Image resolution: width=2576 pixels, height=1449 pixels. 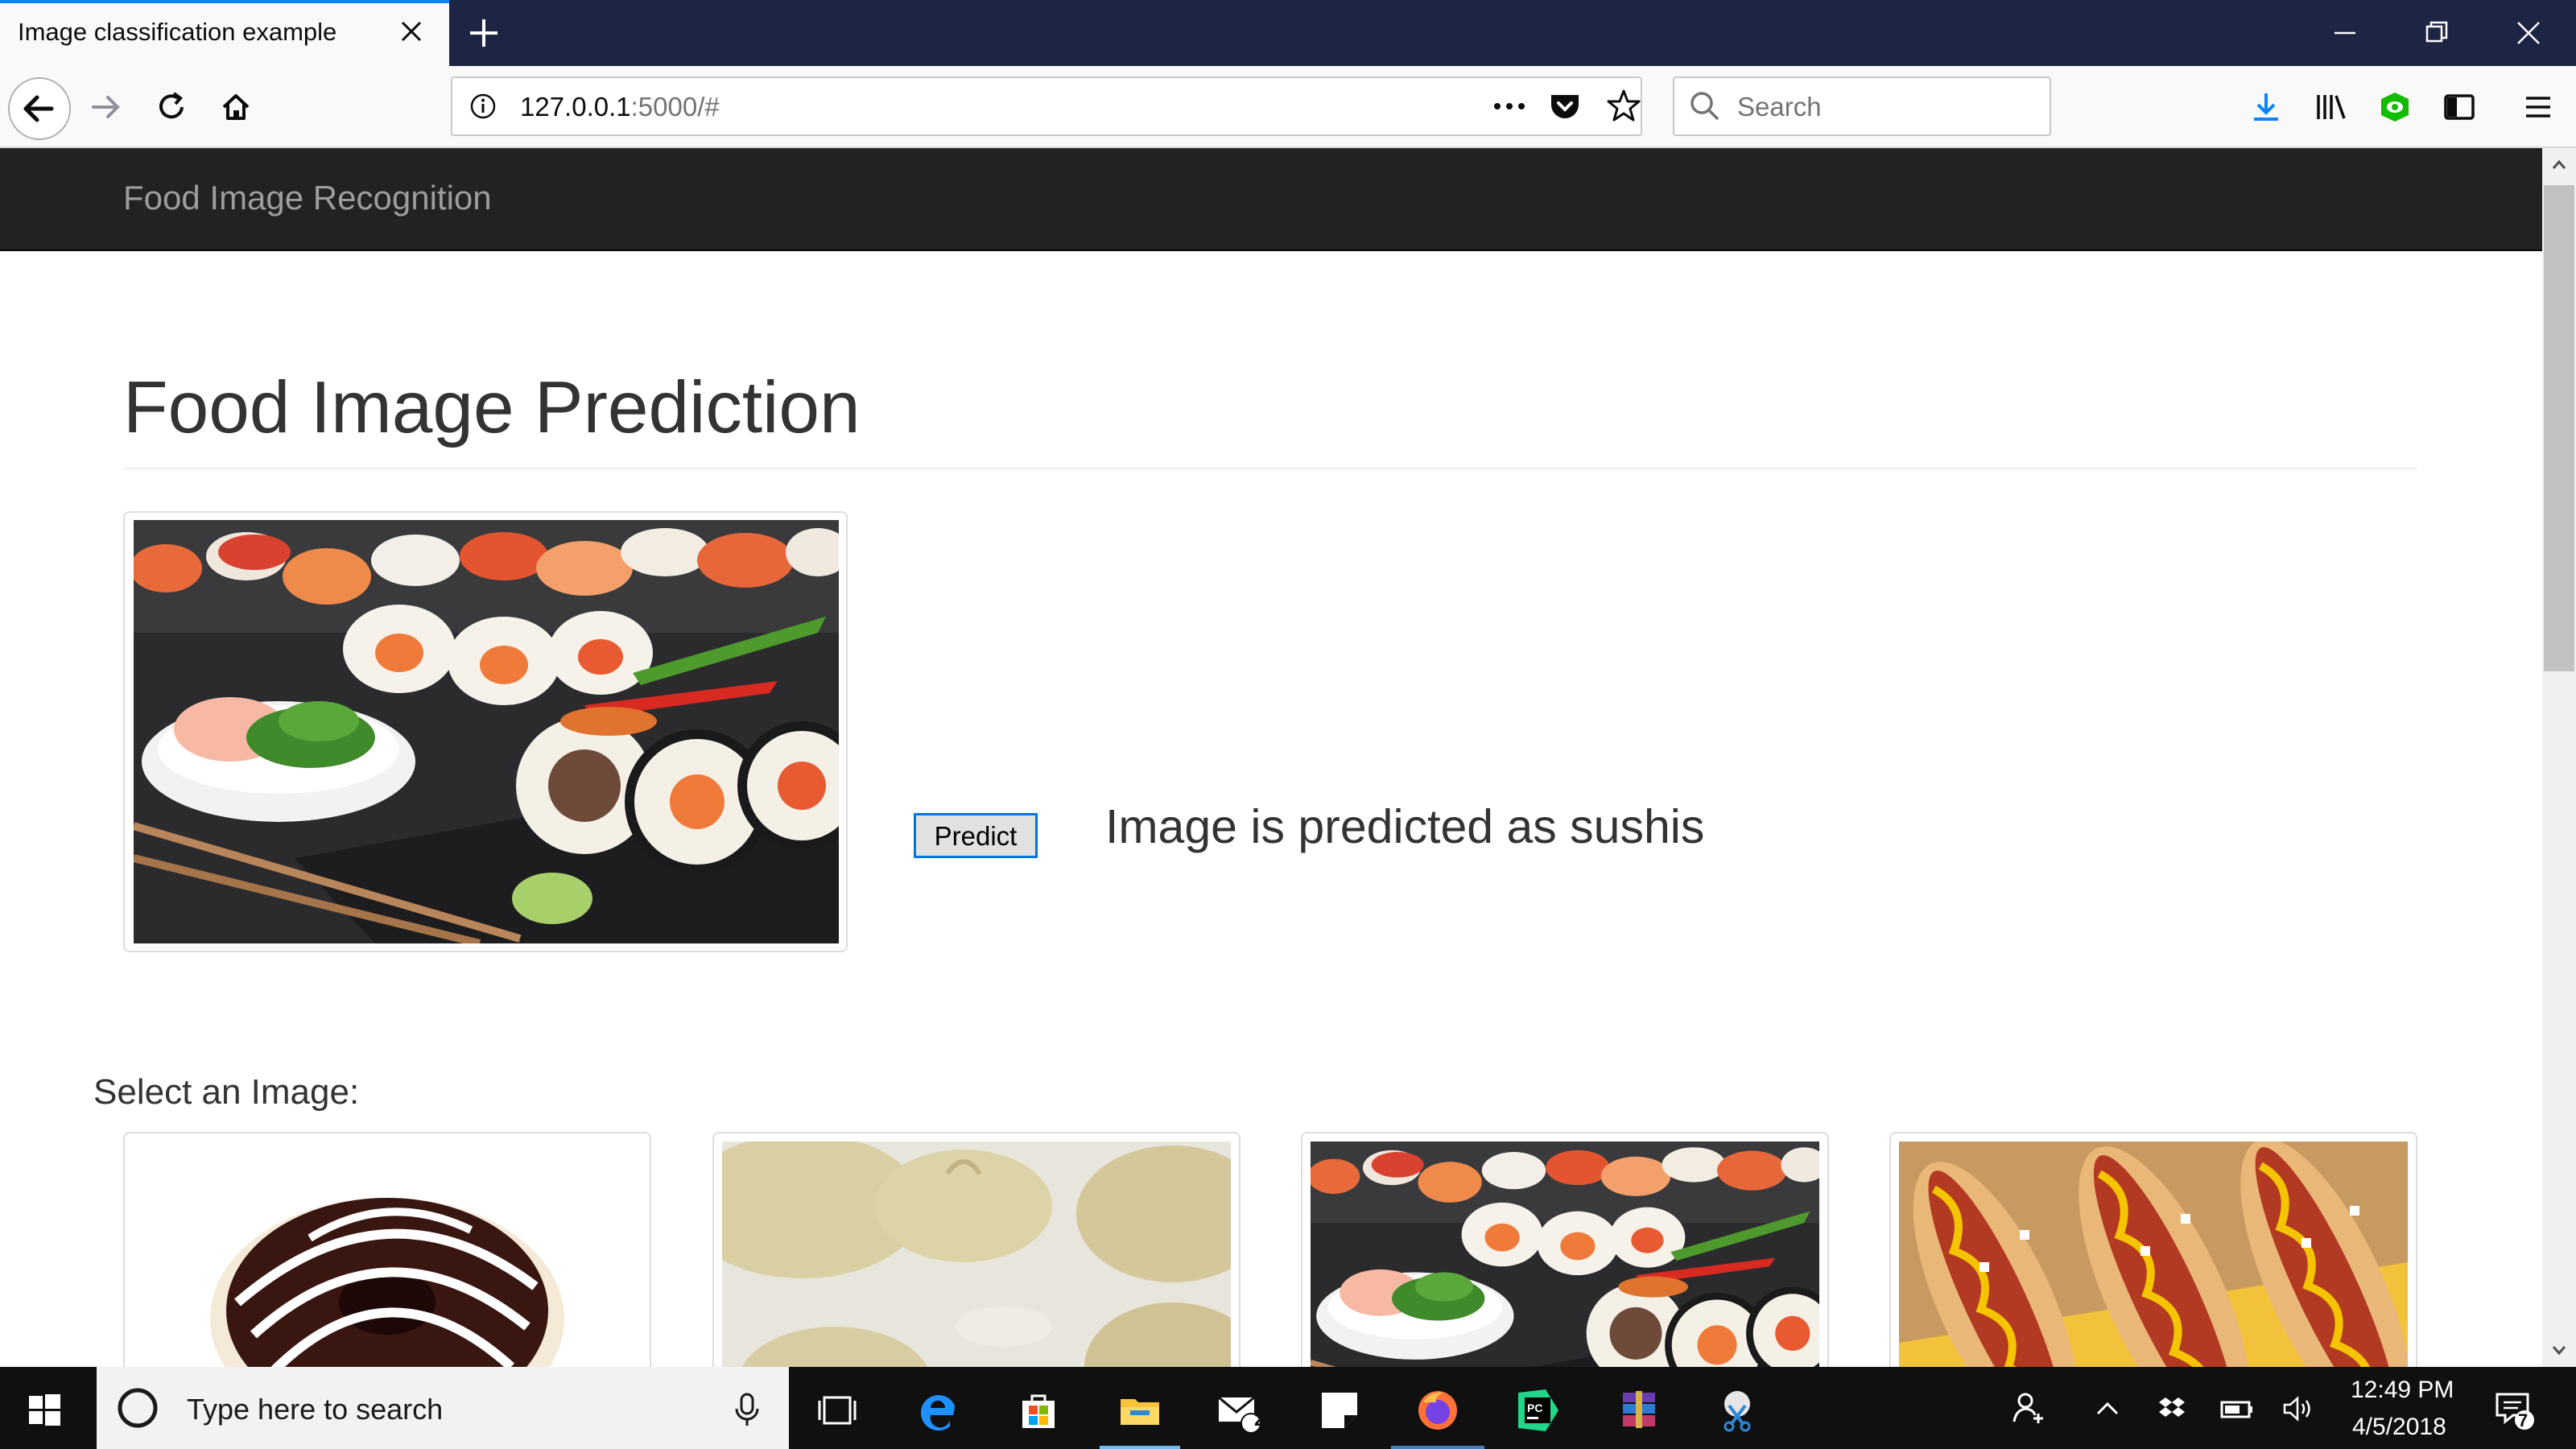 I want to click on select-image-label: Select an Image:, so click(x=226, y=1092).